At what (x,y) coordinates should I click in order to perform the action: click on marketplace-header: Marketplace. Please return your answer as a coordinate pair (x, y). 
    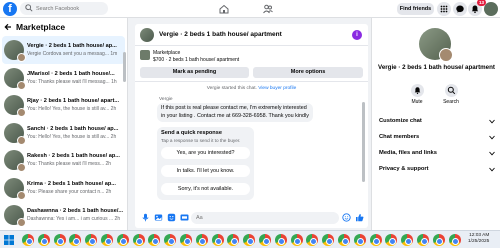
    Looking at the image, I should click on (63, 27).